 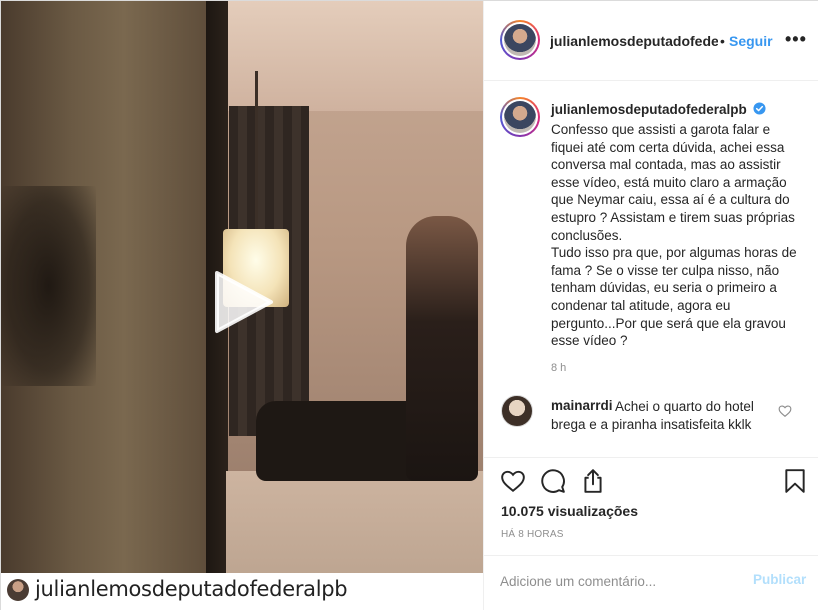 What do you see at coordinates (244, 302) in the screenshot?
I see `play-icon` at bounding box center [244, 302].